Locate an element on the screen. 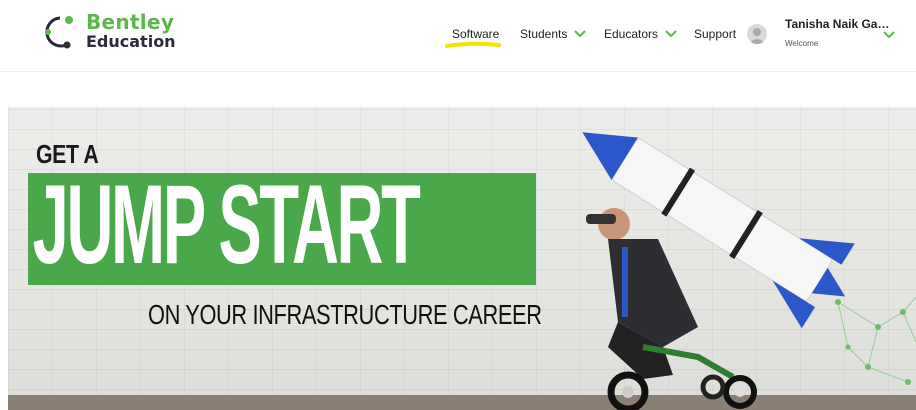 Image resolution: width=916 pixels, height=410 pixels. user-avatar-icon is located at coordinates (757, 34).